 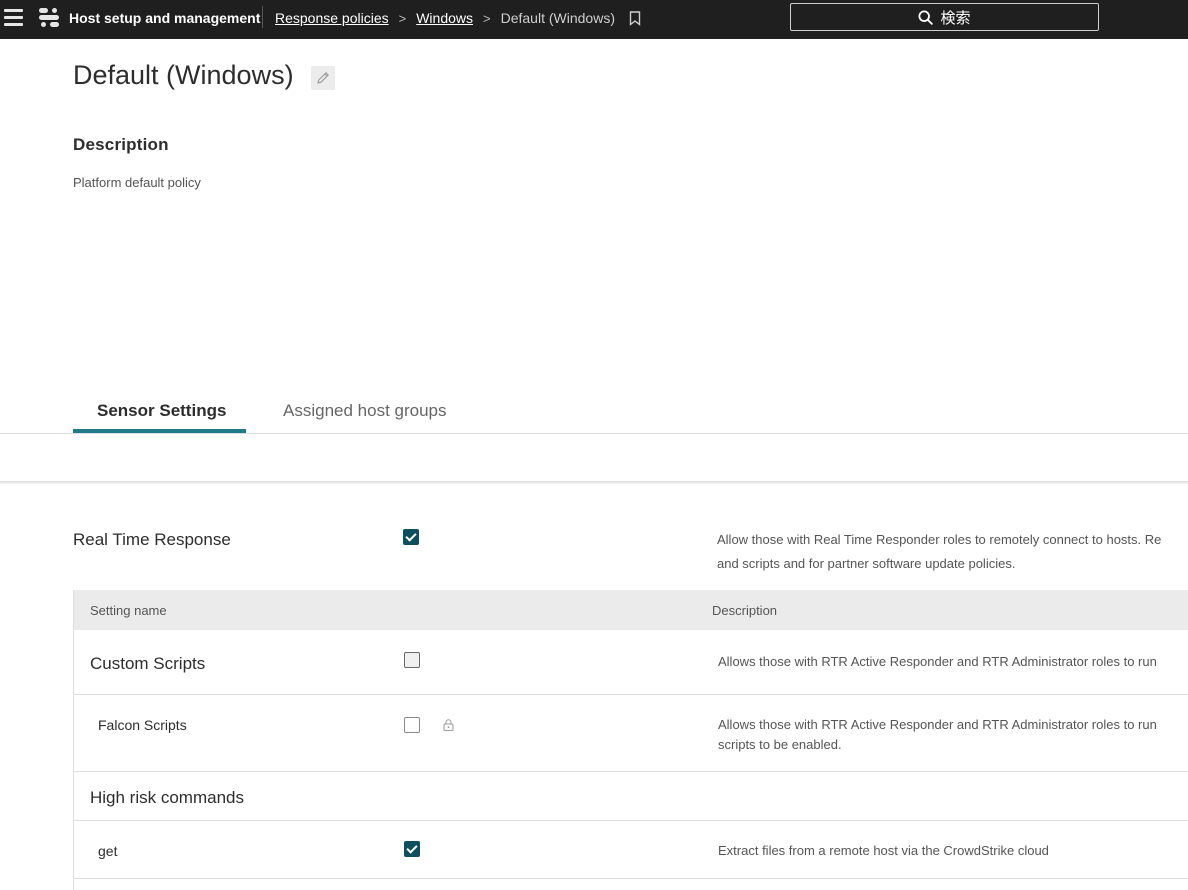 I want to click on table-header: Setting name Description, so click(x=631, y=610).